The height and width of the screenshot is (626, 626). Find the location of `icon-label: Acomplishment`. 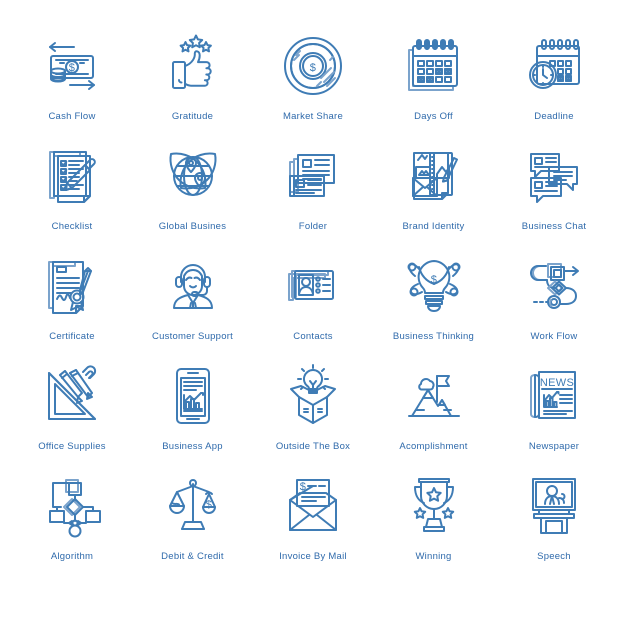

icon-label: Acomplishment is located at coordinates (433, 446).